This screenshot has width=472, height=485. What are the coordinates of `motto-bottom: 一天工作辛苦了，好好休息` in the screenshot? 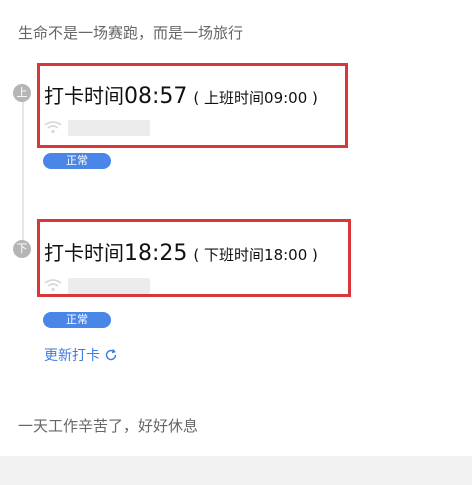 It's located at (108, 426).